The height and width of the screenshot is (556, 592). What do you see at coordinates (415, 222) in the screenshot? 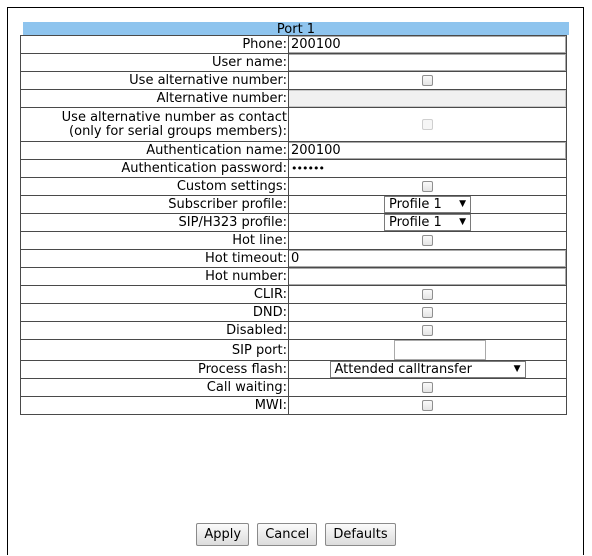
I see `sip-h323-profile-value: Profile 1` at bounding box center [415, 222].